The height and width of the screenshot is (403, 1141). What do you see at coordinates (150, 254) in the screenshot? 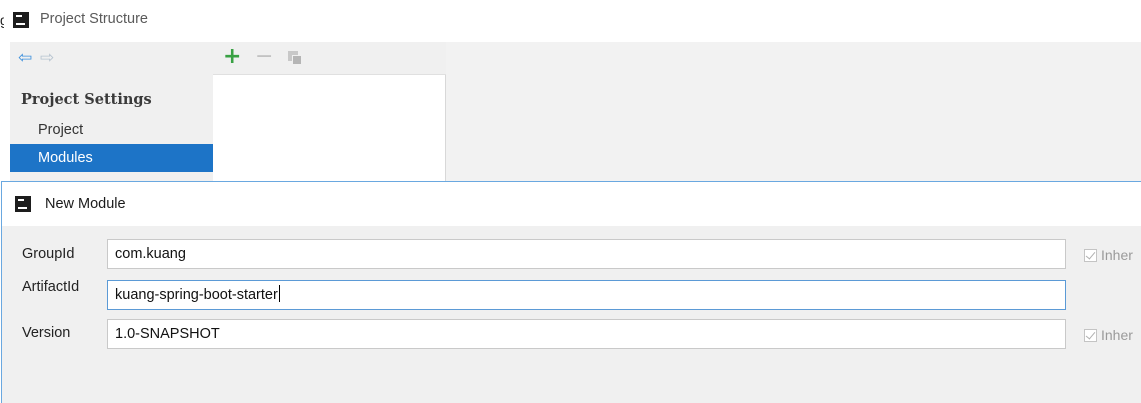
I see `groupid-value: com.kuang` at bounding box center [150, 254].